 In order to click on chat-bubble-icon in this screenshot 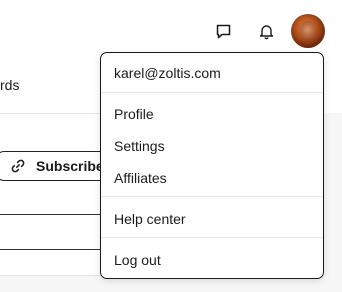, I will do `click(223, 31)`.